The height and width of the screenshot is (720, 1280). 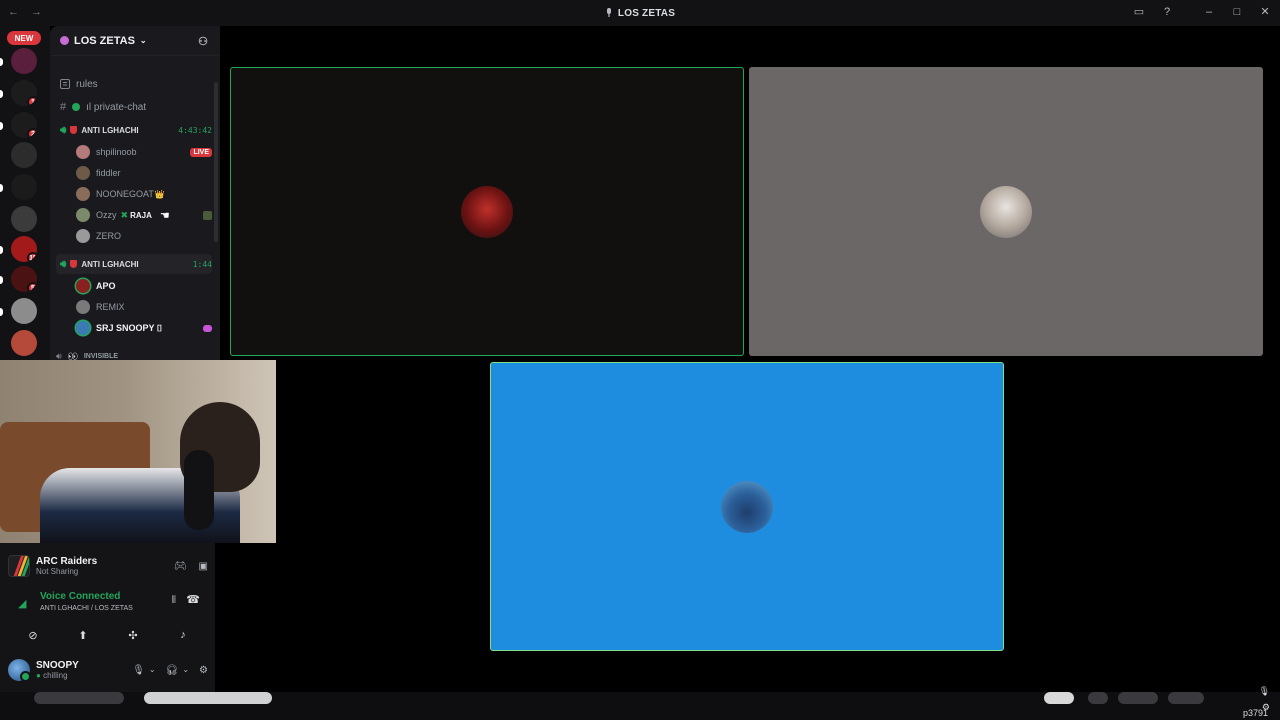 What do you see at coordinates (124, 214) in the screenshot?
I see `clan-tag-icon: ✖` at bounding box center [124, 214].